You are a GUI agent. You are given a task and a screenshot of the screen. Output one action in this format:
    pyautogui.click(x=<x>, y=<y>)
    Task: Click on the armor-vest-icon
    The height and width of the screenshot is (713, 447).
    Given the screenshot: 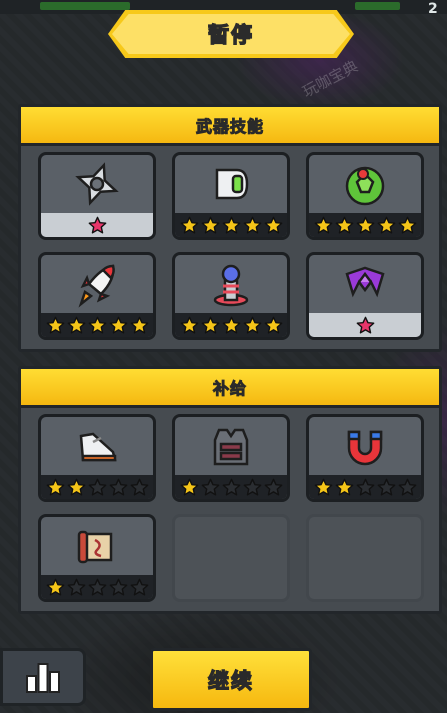 What is the action you would take?
    pyautogui.click(x=231, y=446)
    